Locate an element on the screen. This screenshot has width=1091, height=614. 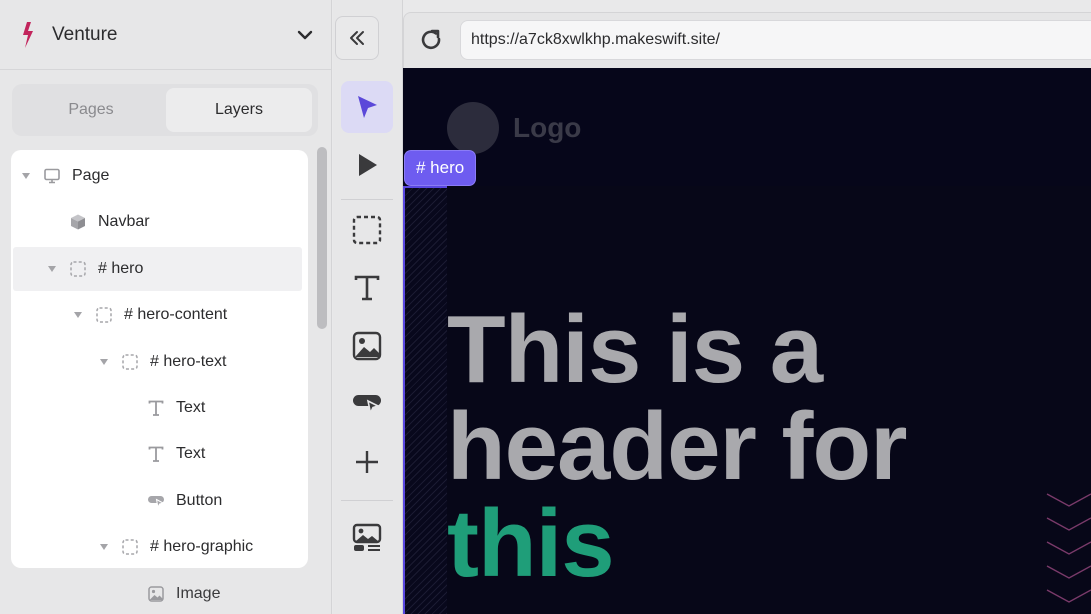
text-tool-icon is located at coordinates (367, 288).